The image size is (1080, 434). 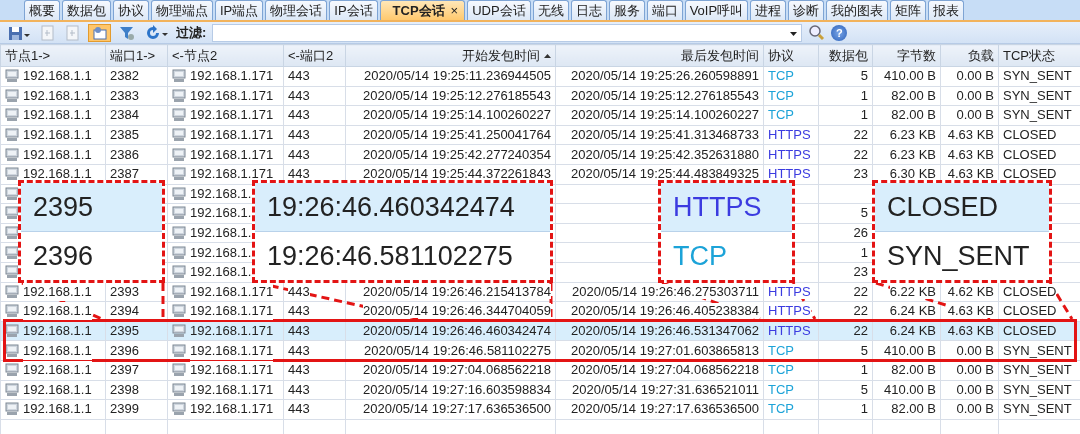 What do you see at coordinates (422, 10) in the screenshot?
I see `tab: TCP会话 ×` at bounding box center [422, 10].